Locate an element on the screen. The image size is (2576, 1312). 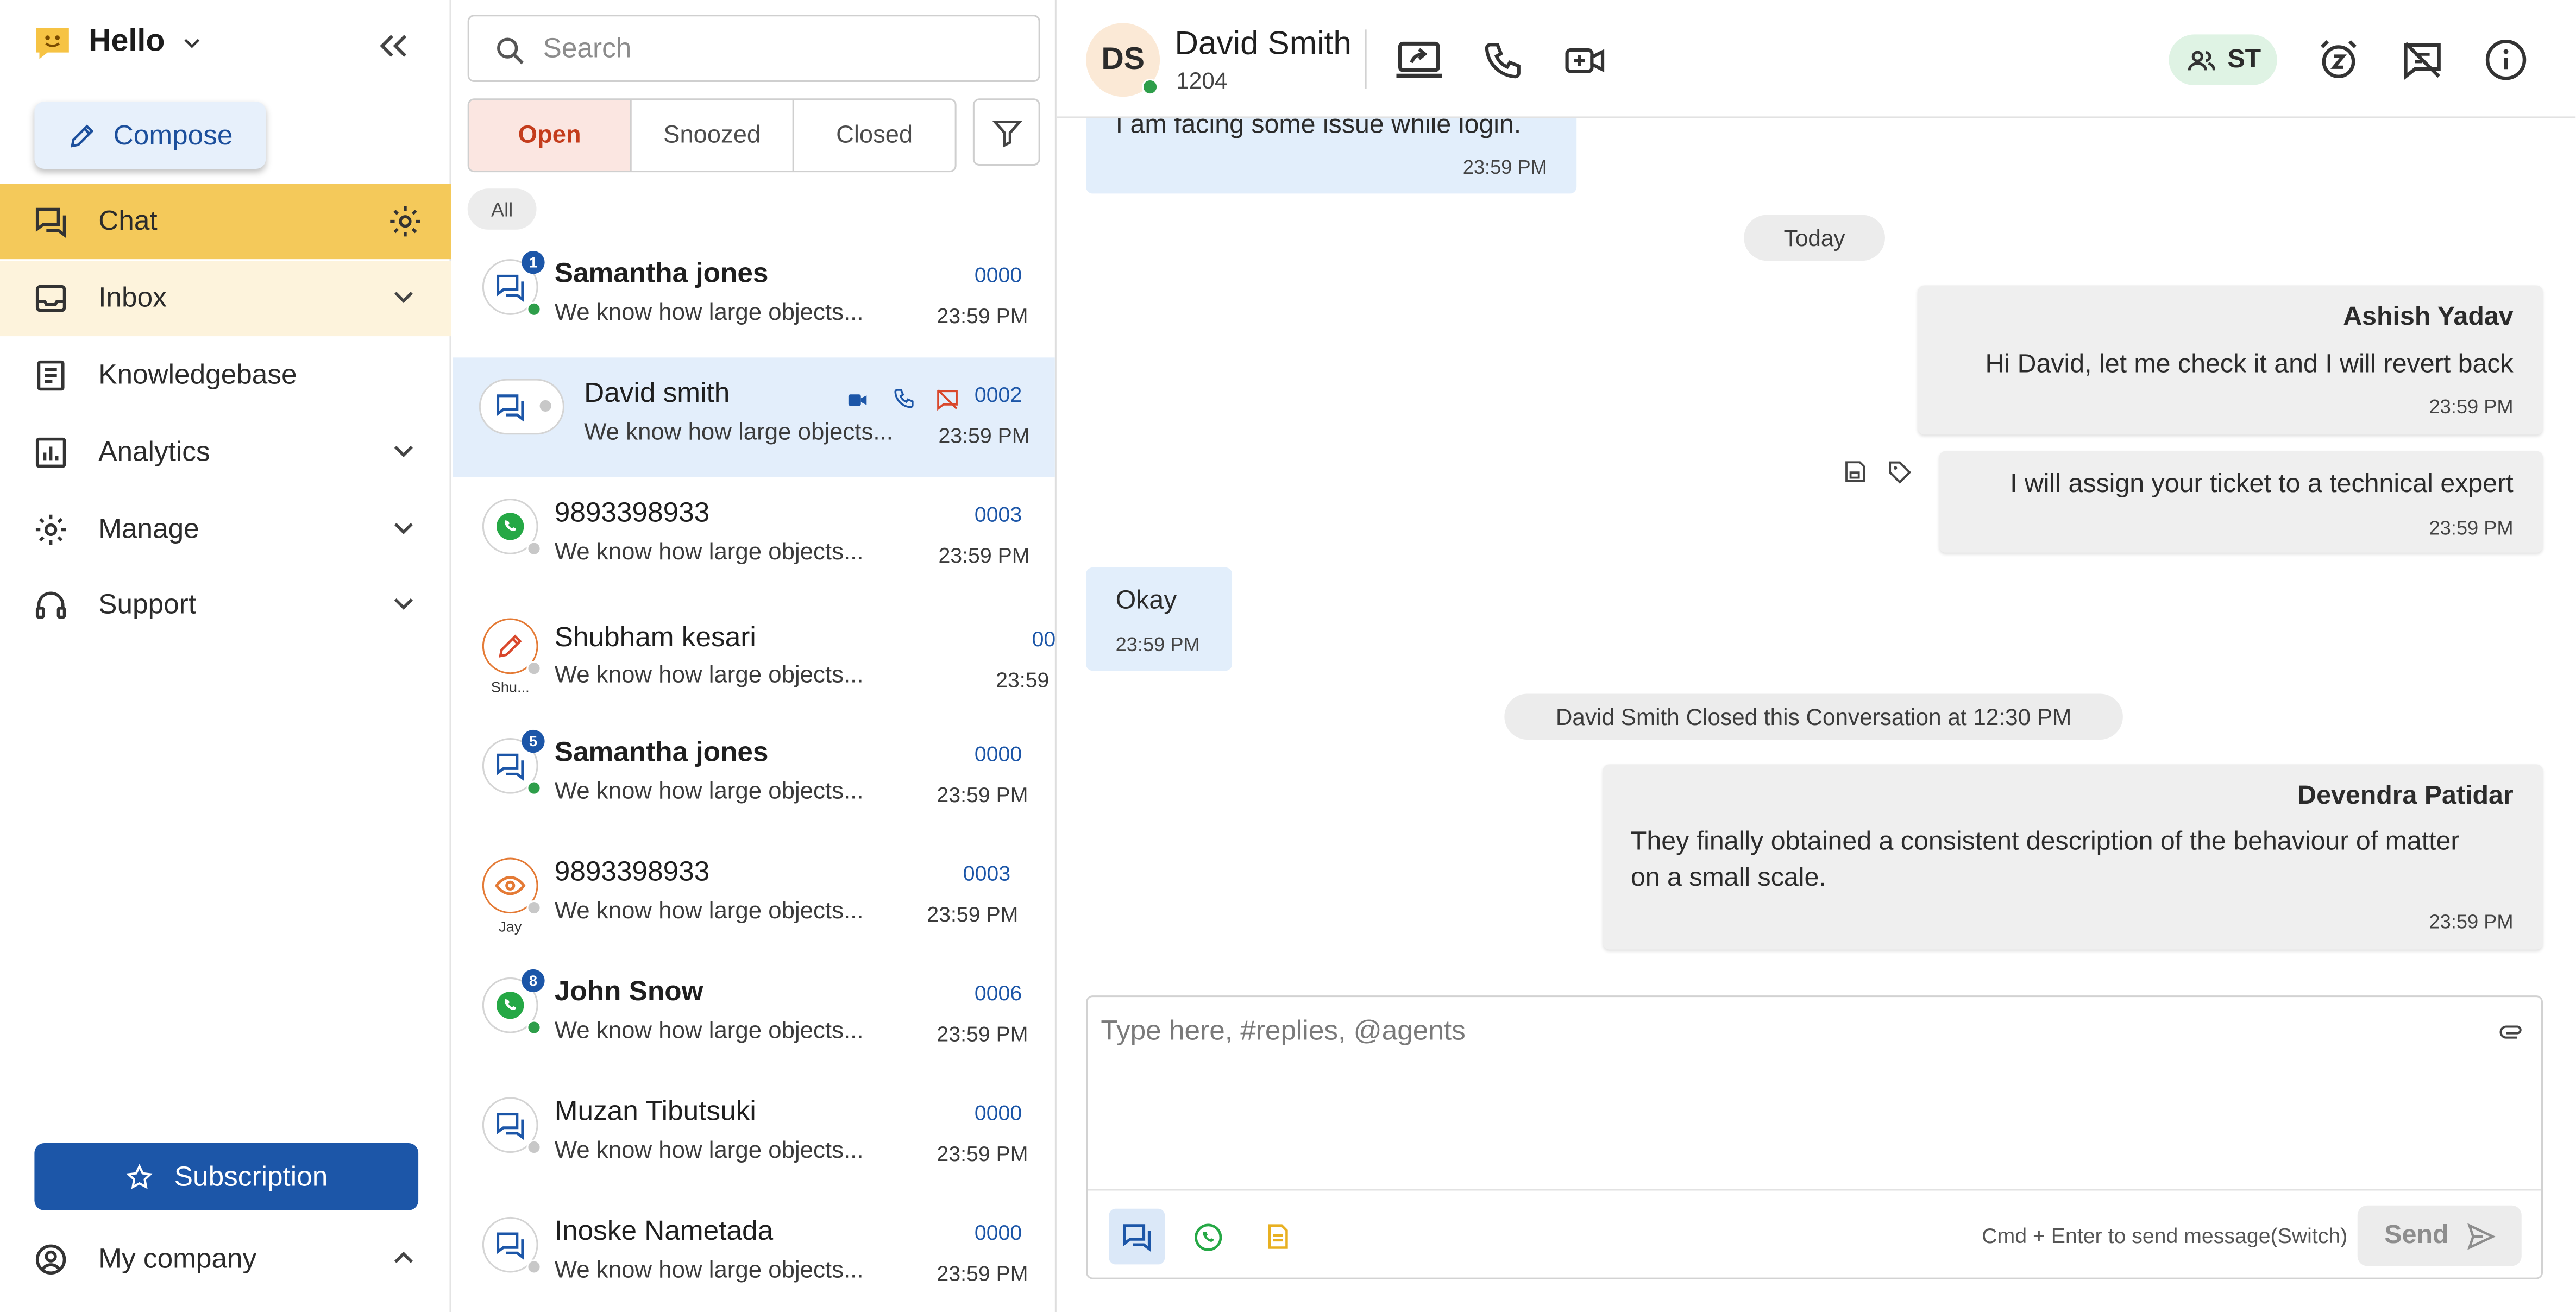
sidebar-item-label: Analytics is located at coordinates (154, 452).